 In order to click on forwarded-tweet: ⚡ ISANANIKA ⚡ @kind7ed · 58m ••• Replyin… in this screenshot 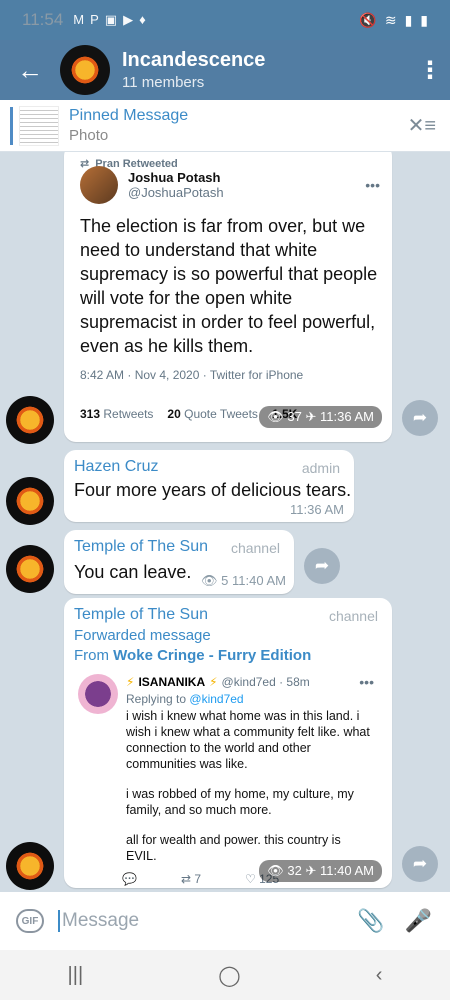, I will do `click(228, 780)`.